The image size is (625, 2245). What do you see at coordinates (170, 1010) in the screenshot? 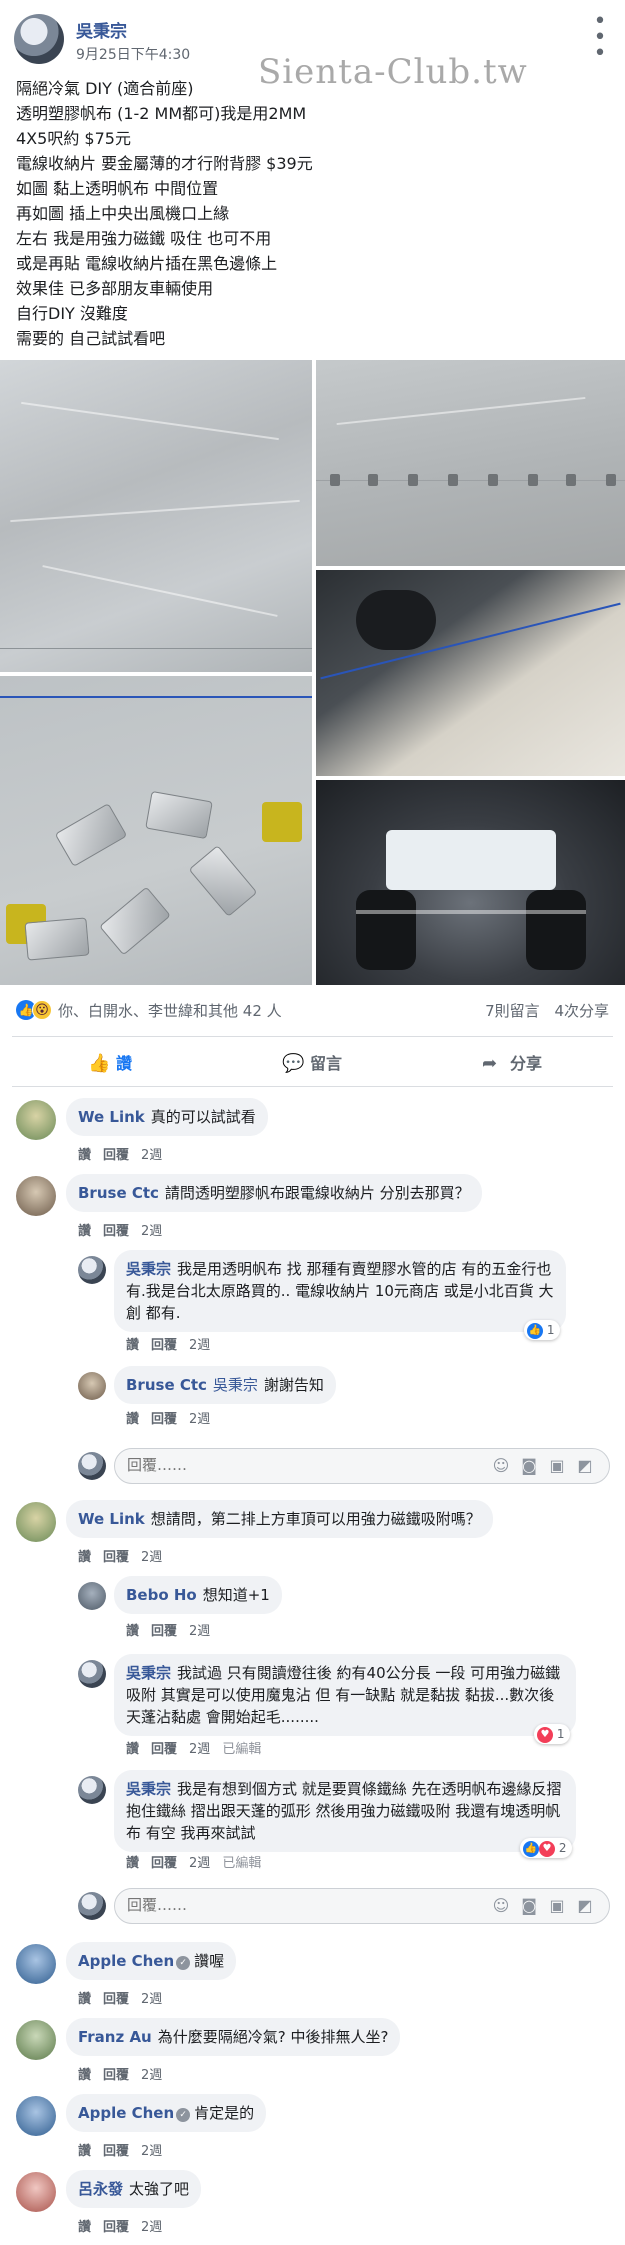
I see `reactors-text: 你、白開水、李世緯和其他 42 人` at bounding box center [170, 1010].